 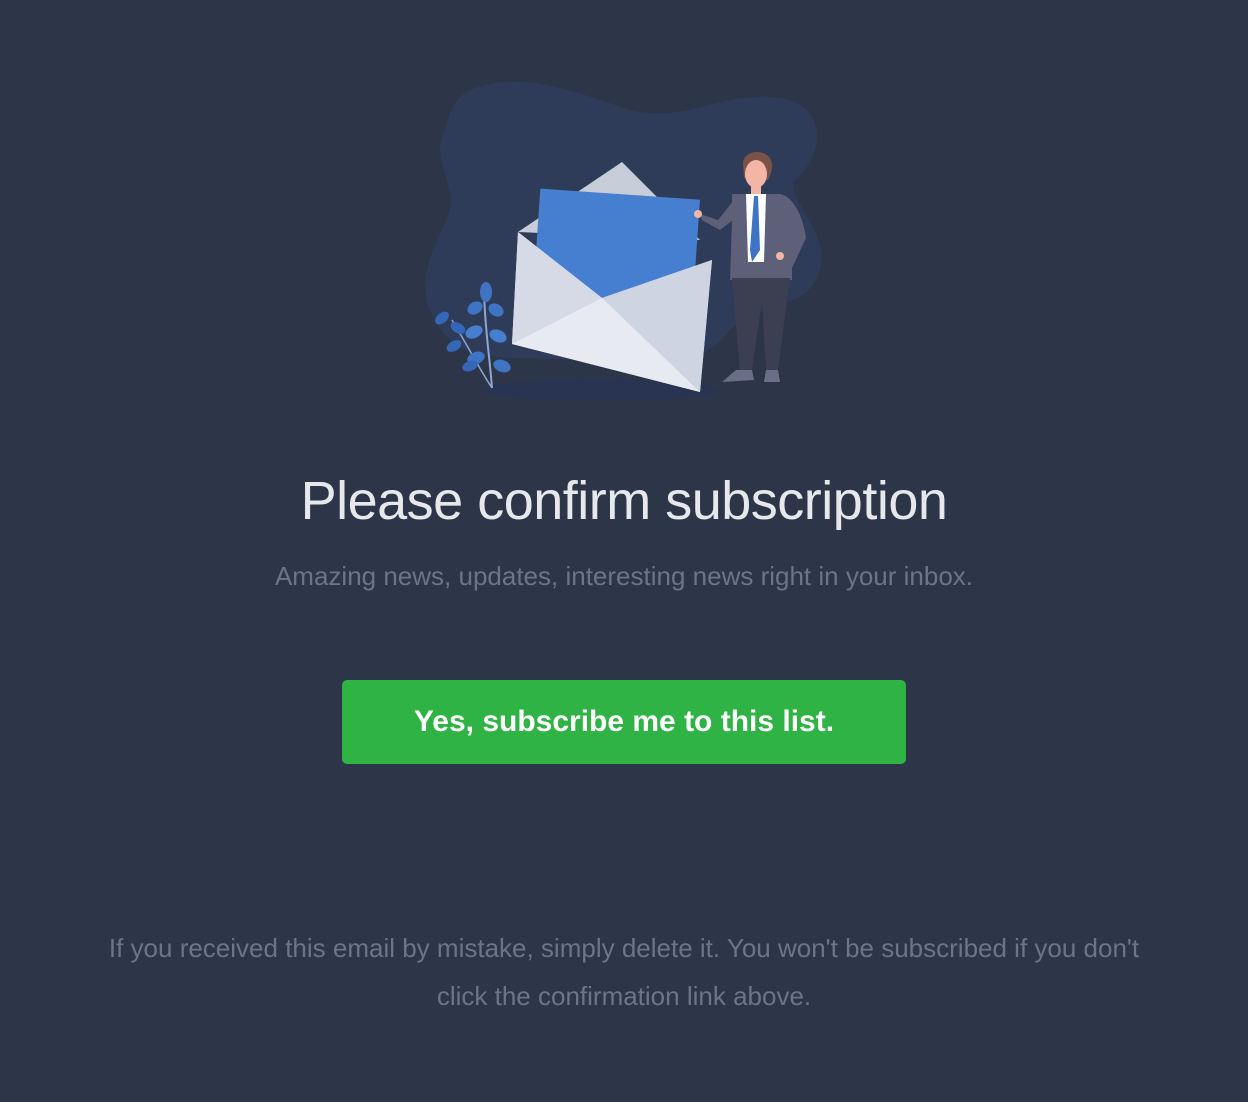 I want to click on page-title: Please confirm subscription, so click(x=624, y=501).